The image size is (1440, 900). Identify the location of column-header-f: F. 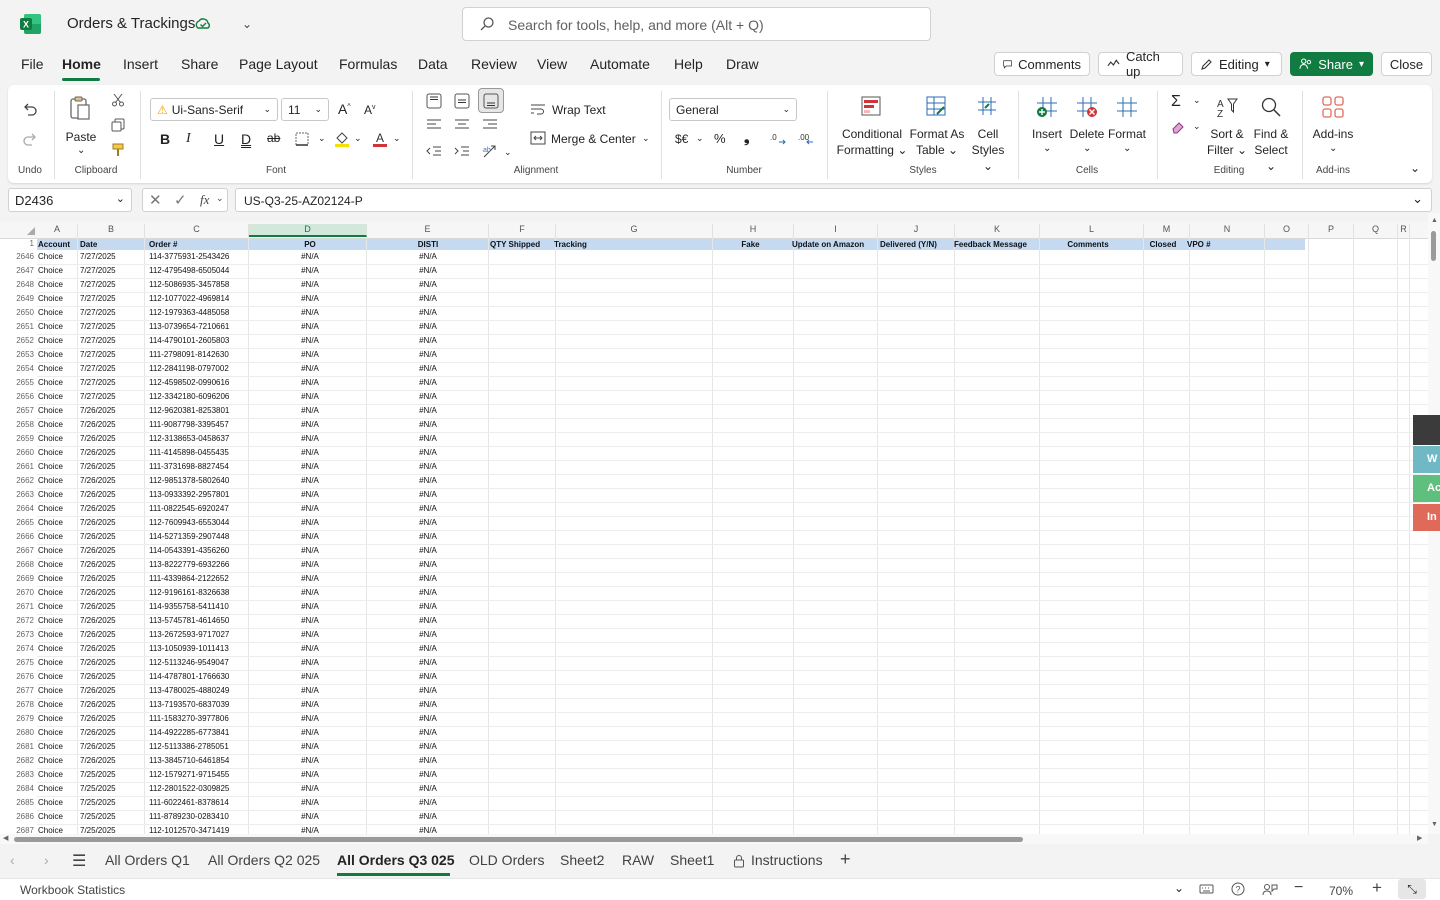
(522, 230).